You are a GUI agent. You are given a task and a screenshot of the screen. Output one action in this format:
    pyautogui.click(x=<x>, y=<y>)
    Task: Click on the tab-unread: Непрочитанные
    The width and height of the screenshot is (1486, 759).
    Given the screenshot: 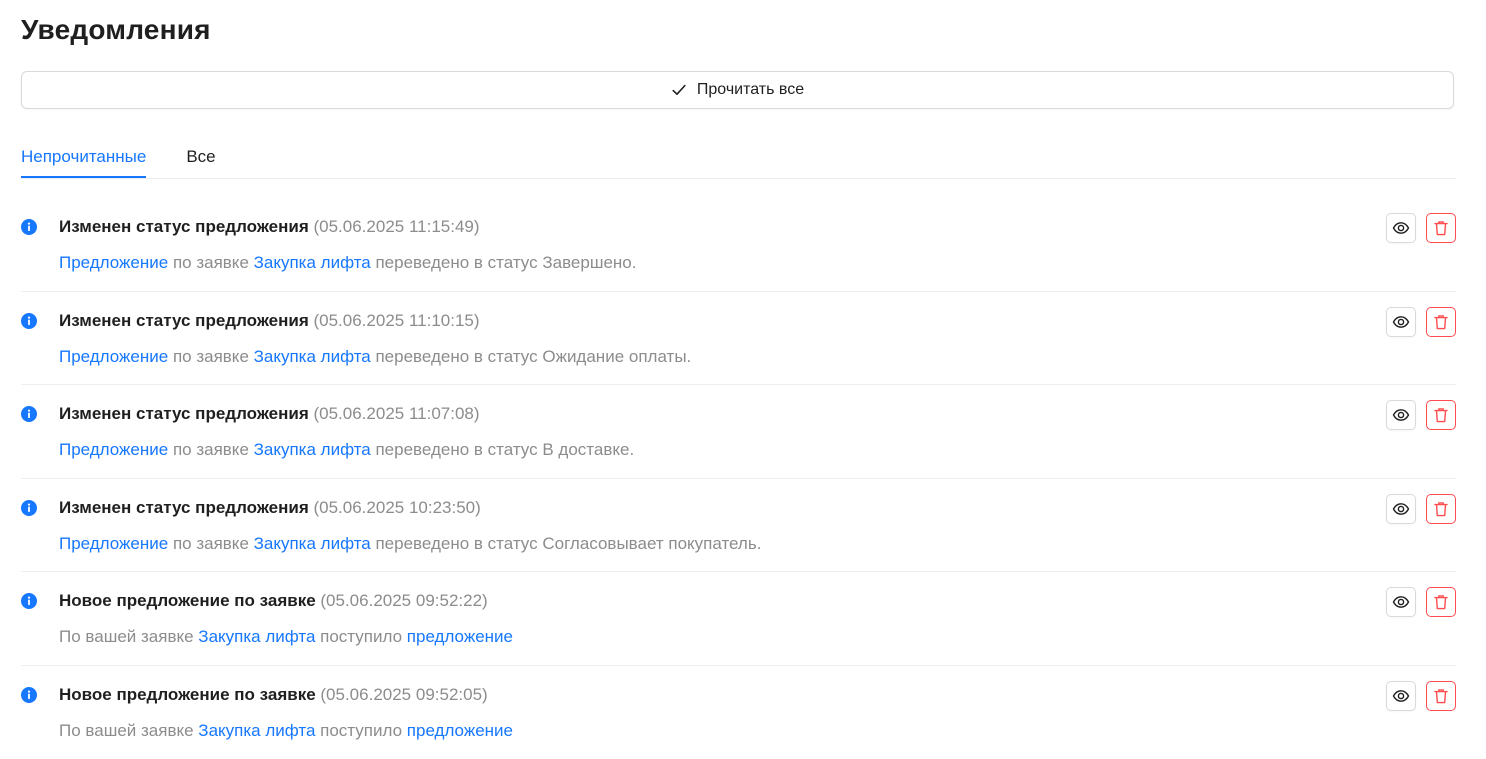 What is the action you would take?
    pyautogui.click(x=83, y=158)
    